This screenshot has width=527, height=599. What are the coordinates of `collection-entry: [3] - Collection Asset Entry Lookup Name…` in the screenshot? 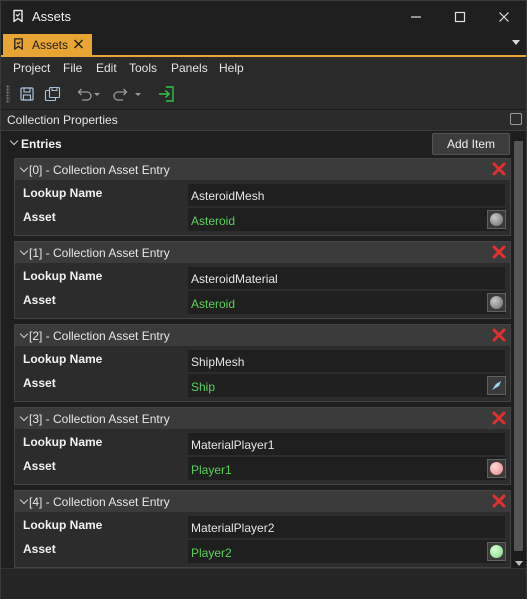 It's located at (262, 446).